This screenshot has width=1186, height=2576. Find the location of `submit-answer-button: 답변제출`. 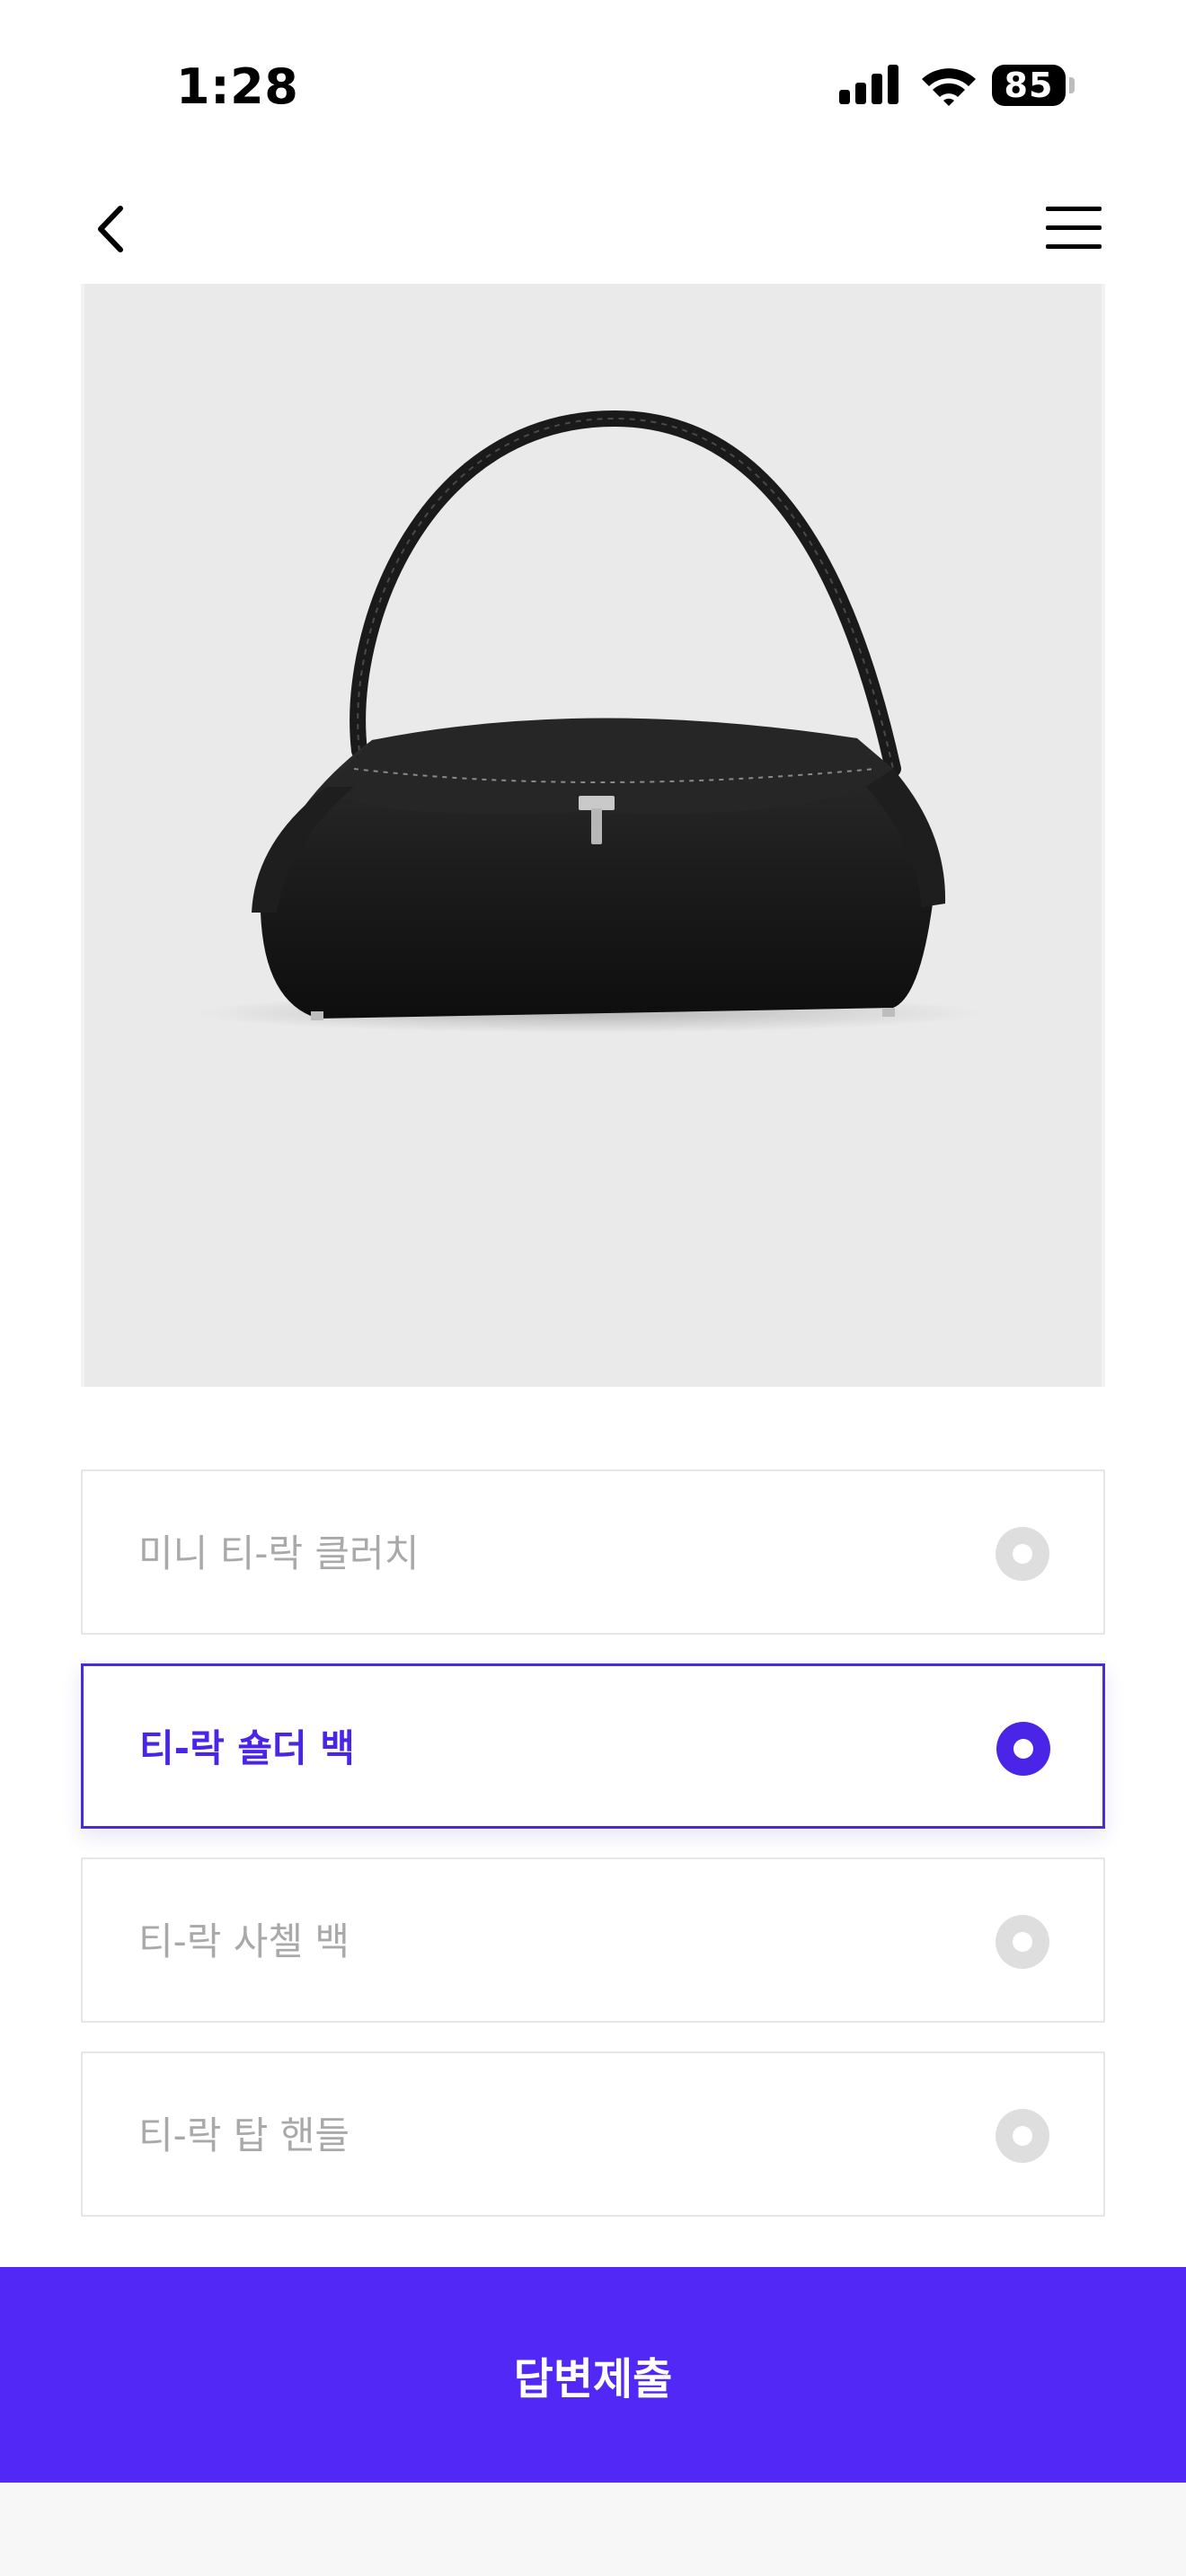

submit-answer-button: 답변제출 is located at coordinates (593, 2375).